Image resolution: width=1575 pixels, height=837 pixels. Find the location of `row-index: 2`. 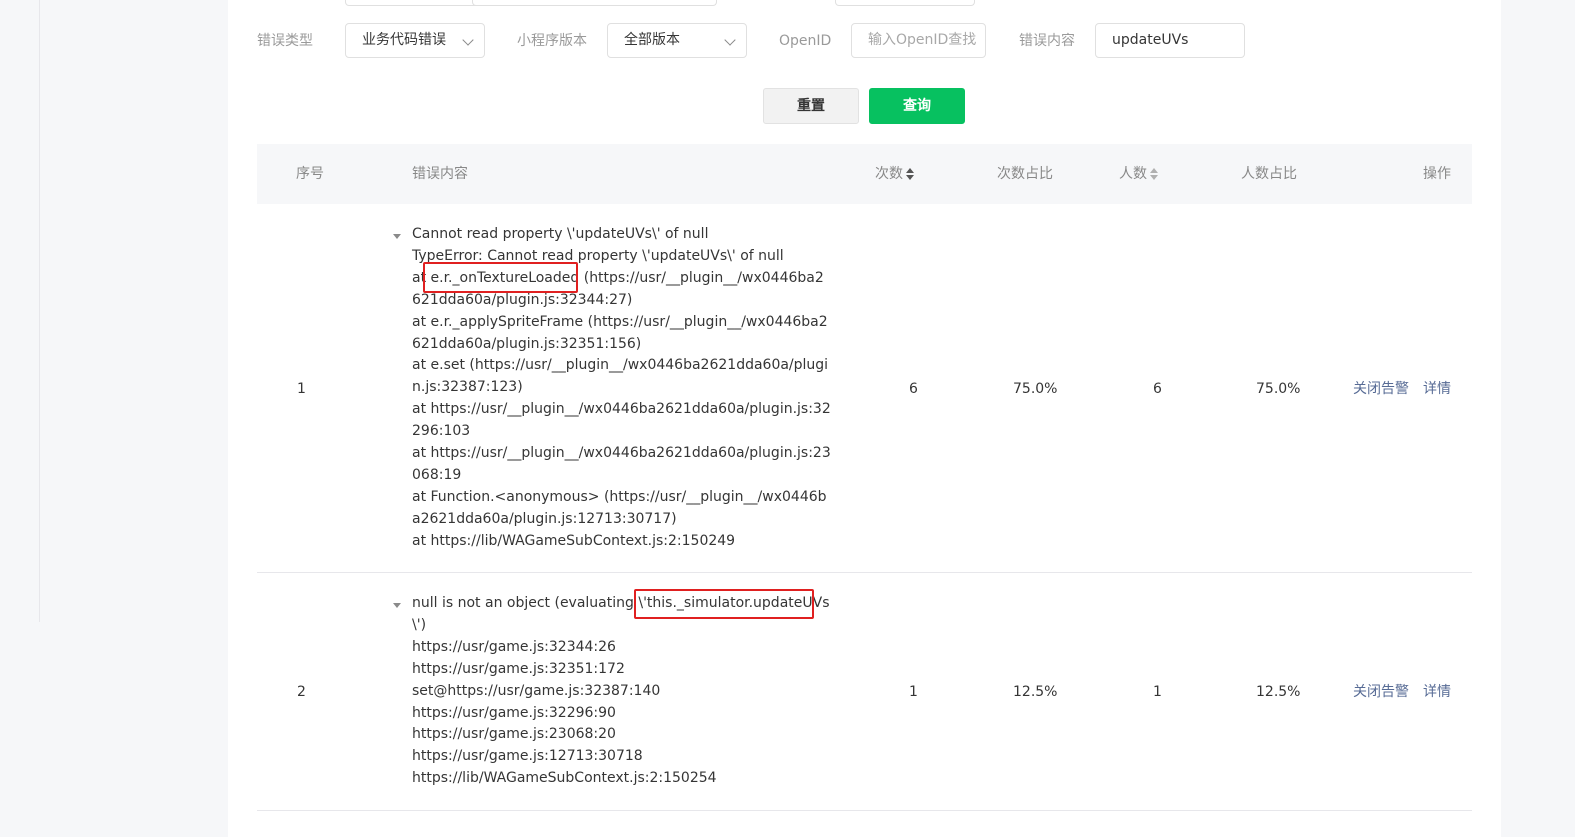

row-index: 2 is located at coordinates (301, 692).